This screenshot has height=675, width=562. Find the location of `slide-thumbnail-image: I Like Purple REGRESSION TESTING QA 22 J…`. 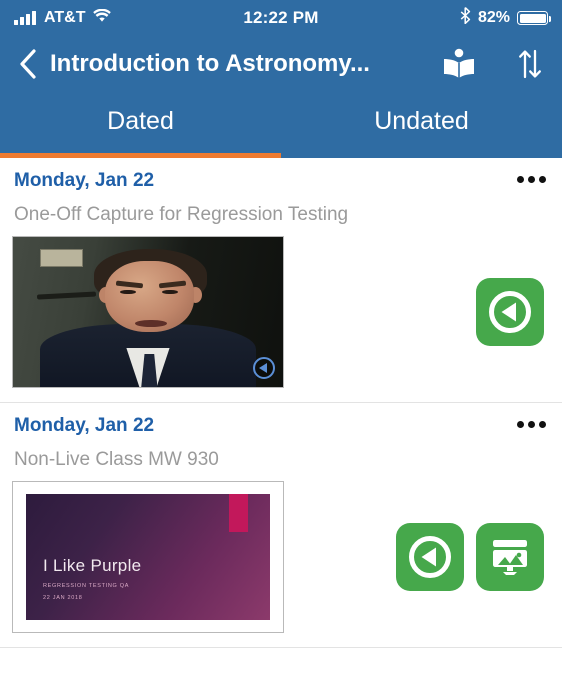

slide-thumbnail-image: I Like Purple REGRESSION TESTING QA 22 J… is located at coordinates (148, 557).